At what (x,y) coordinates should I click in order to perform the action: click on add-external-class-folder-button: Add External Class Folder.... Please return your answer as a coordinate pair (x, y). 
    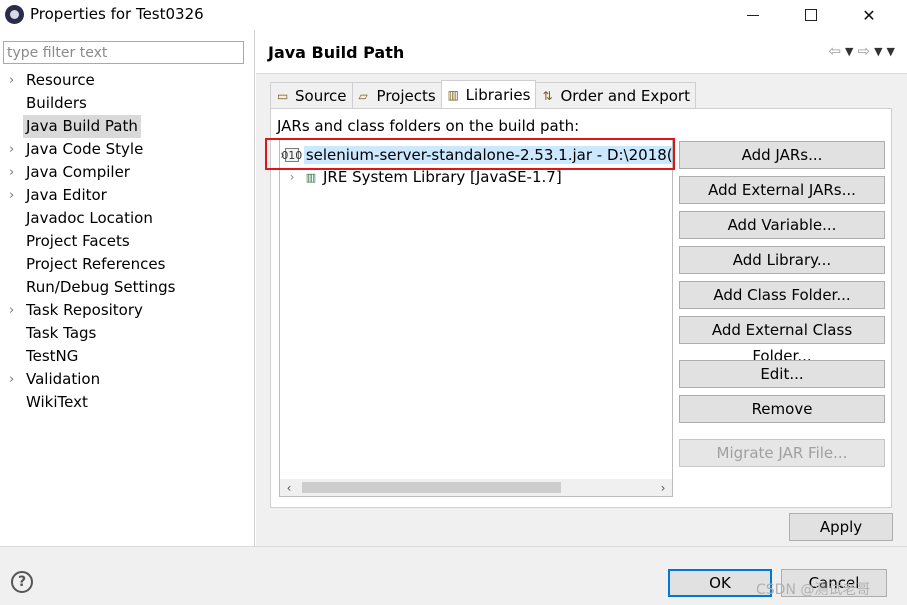
    Looking at the image, I should click on (782, 340).